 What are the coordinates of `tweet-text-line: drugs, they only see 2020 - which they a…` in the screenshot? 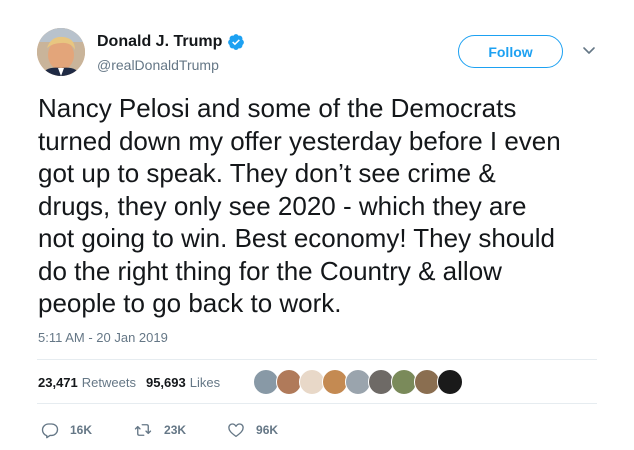 It's located at (282, 205).